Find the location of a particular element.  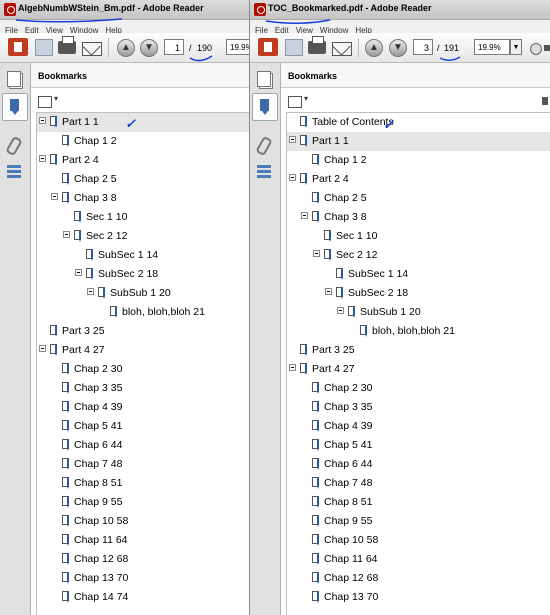

zoom-dropdown-icon: ▼ is located at coordinates (516, 47).